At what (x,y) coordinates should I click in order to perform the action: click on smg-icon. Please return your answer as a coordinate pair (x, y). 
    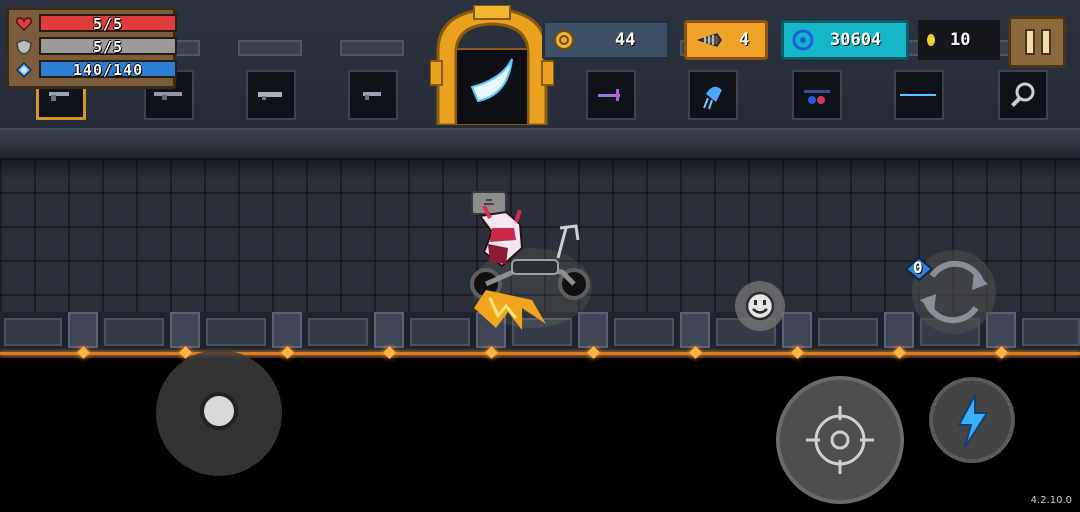
    Looking at the image, I should click on (270, 96).